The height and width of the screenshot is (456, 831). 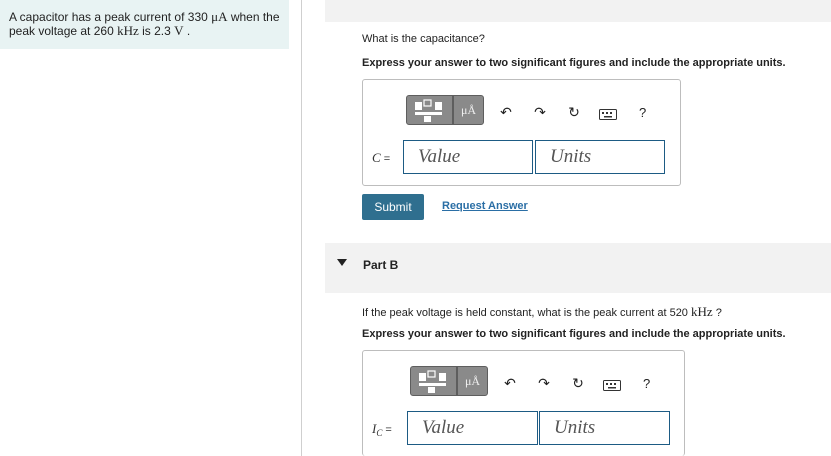 I want to click on units-button-b: μÅ, so click(x=472, y=381).